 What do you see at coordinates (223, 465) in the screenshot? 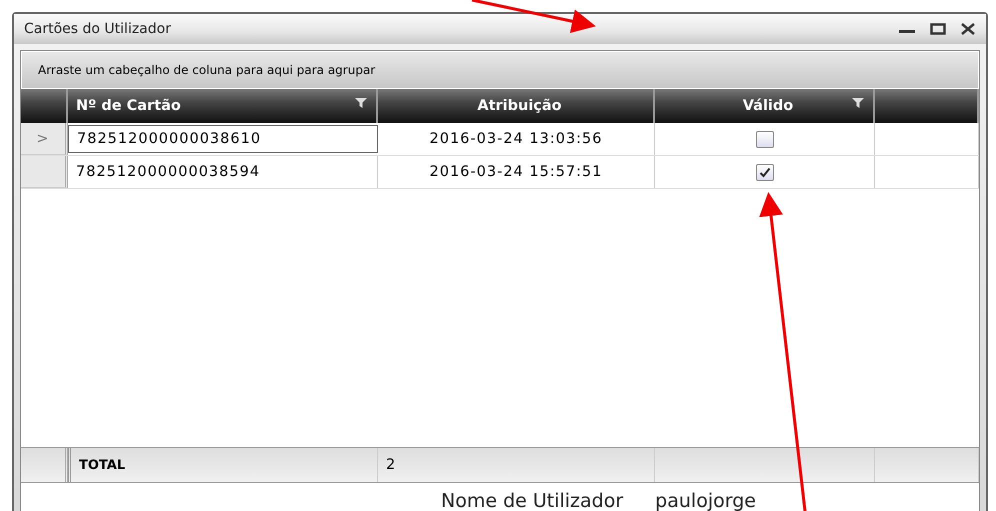
I see `total-label: TOTAL` at bounding box center [223, 465].